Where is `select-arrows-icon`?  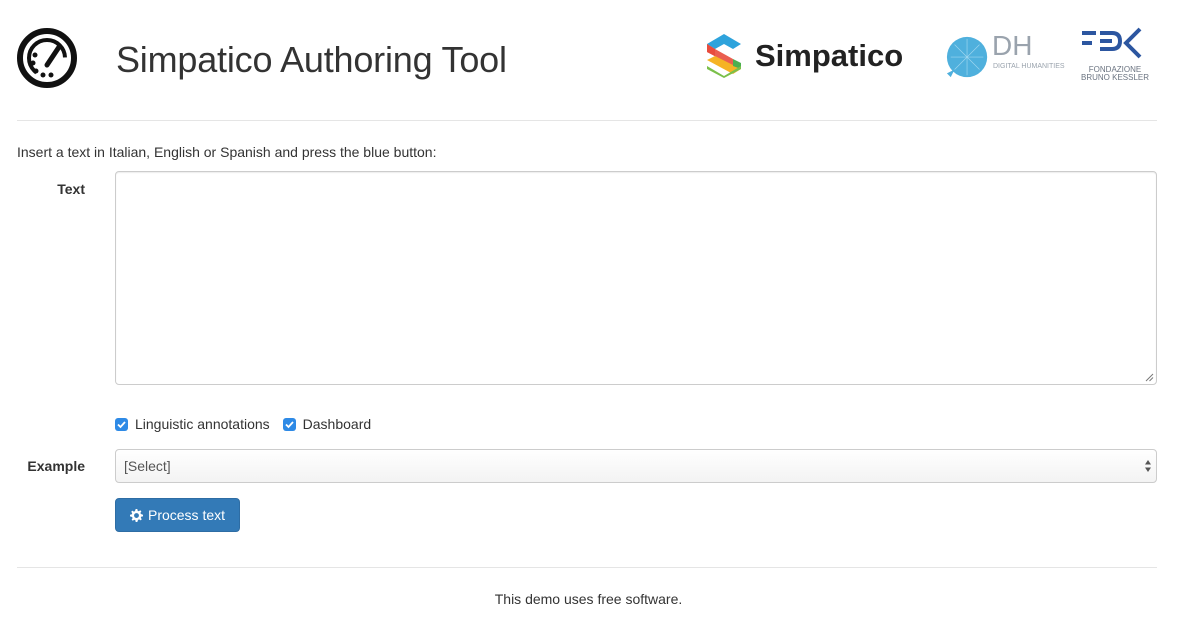 select-arrows-icon is located at coordinates (1148, 466).